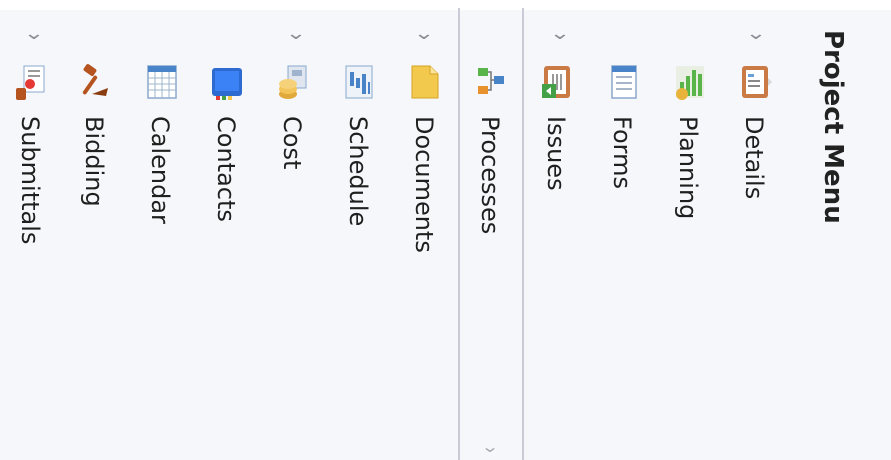 This screenshot has width=891, height=460. What do you see at coordinates (160, 170) in the screenshot?
I see `menu-item-label: Calendar` at bounding box center [160, 170].